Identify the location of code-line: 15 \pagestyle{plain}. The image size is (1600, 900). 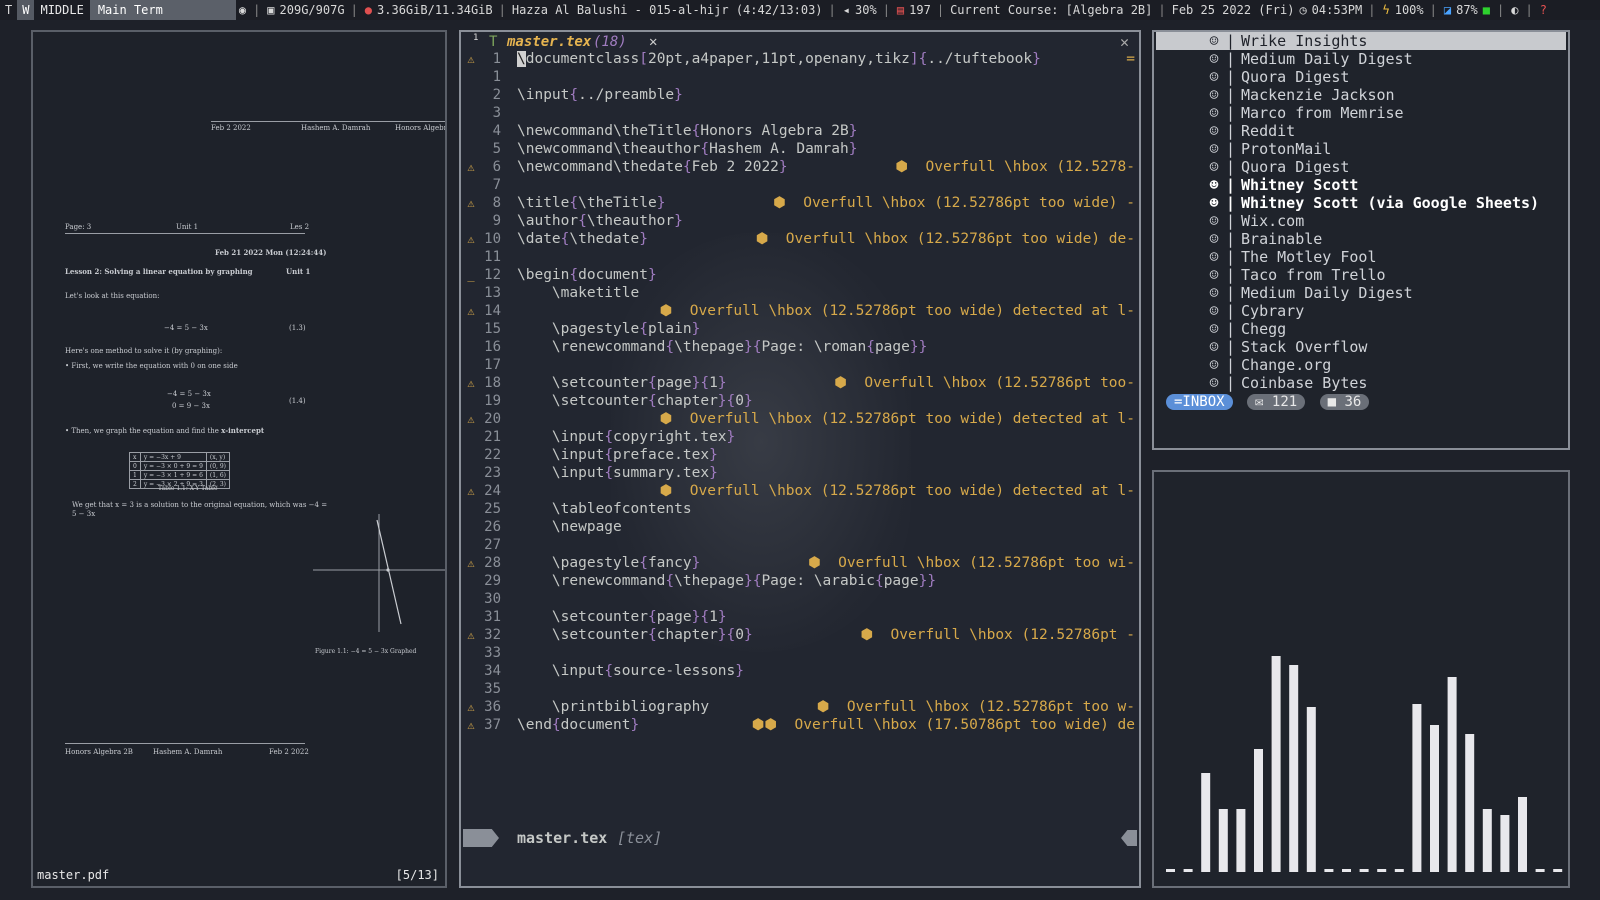
(800, 329).